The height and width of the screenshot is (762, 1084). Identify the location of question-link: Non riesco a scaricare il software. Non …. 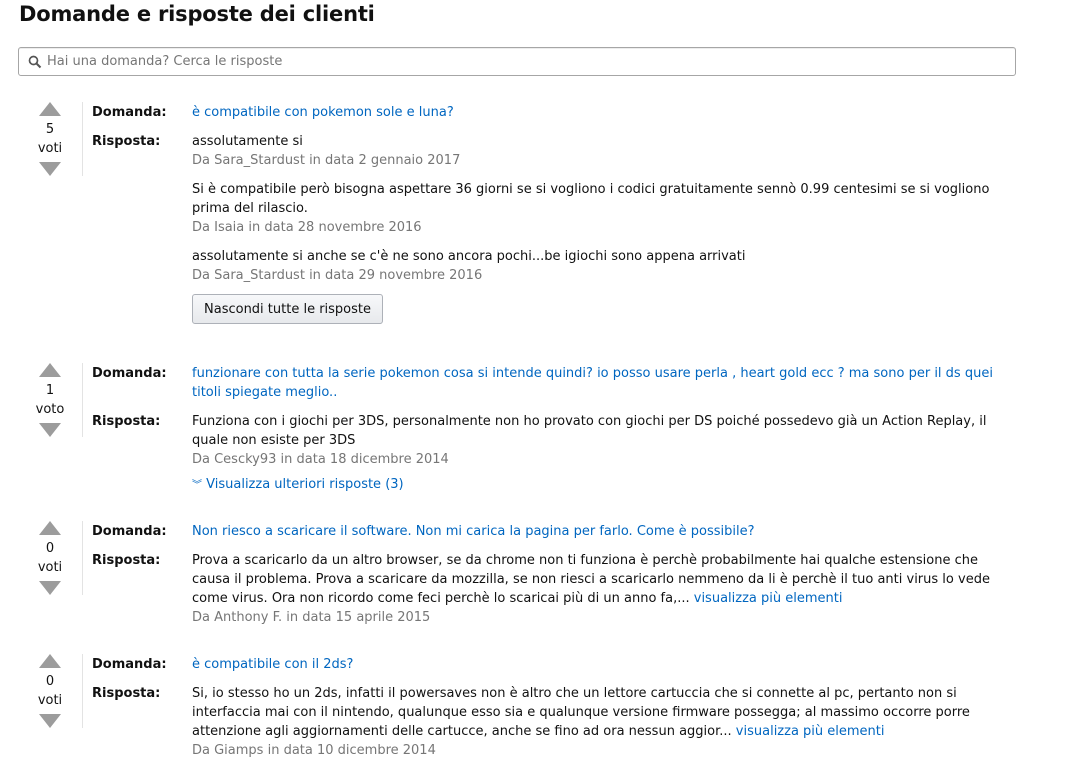
(607, 531).